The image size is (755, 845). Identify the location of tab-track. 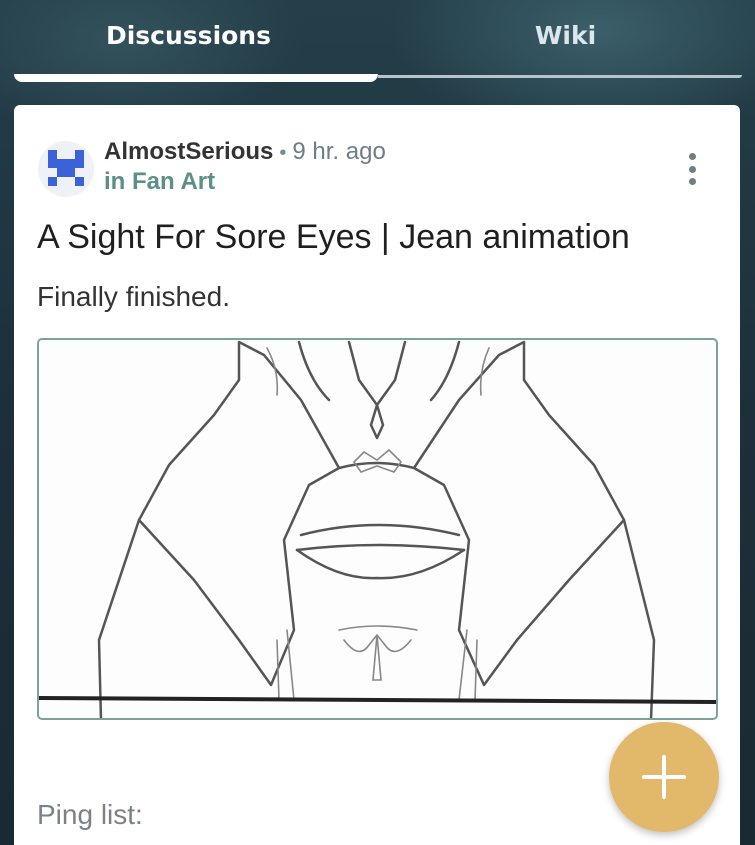
(560, 76).